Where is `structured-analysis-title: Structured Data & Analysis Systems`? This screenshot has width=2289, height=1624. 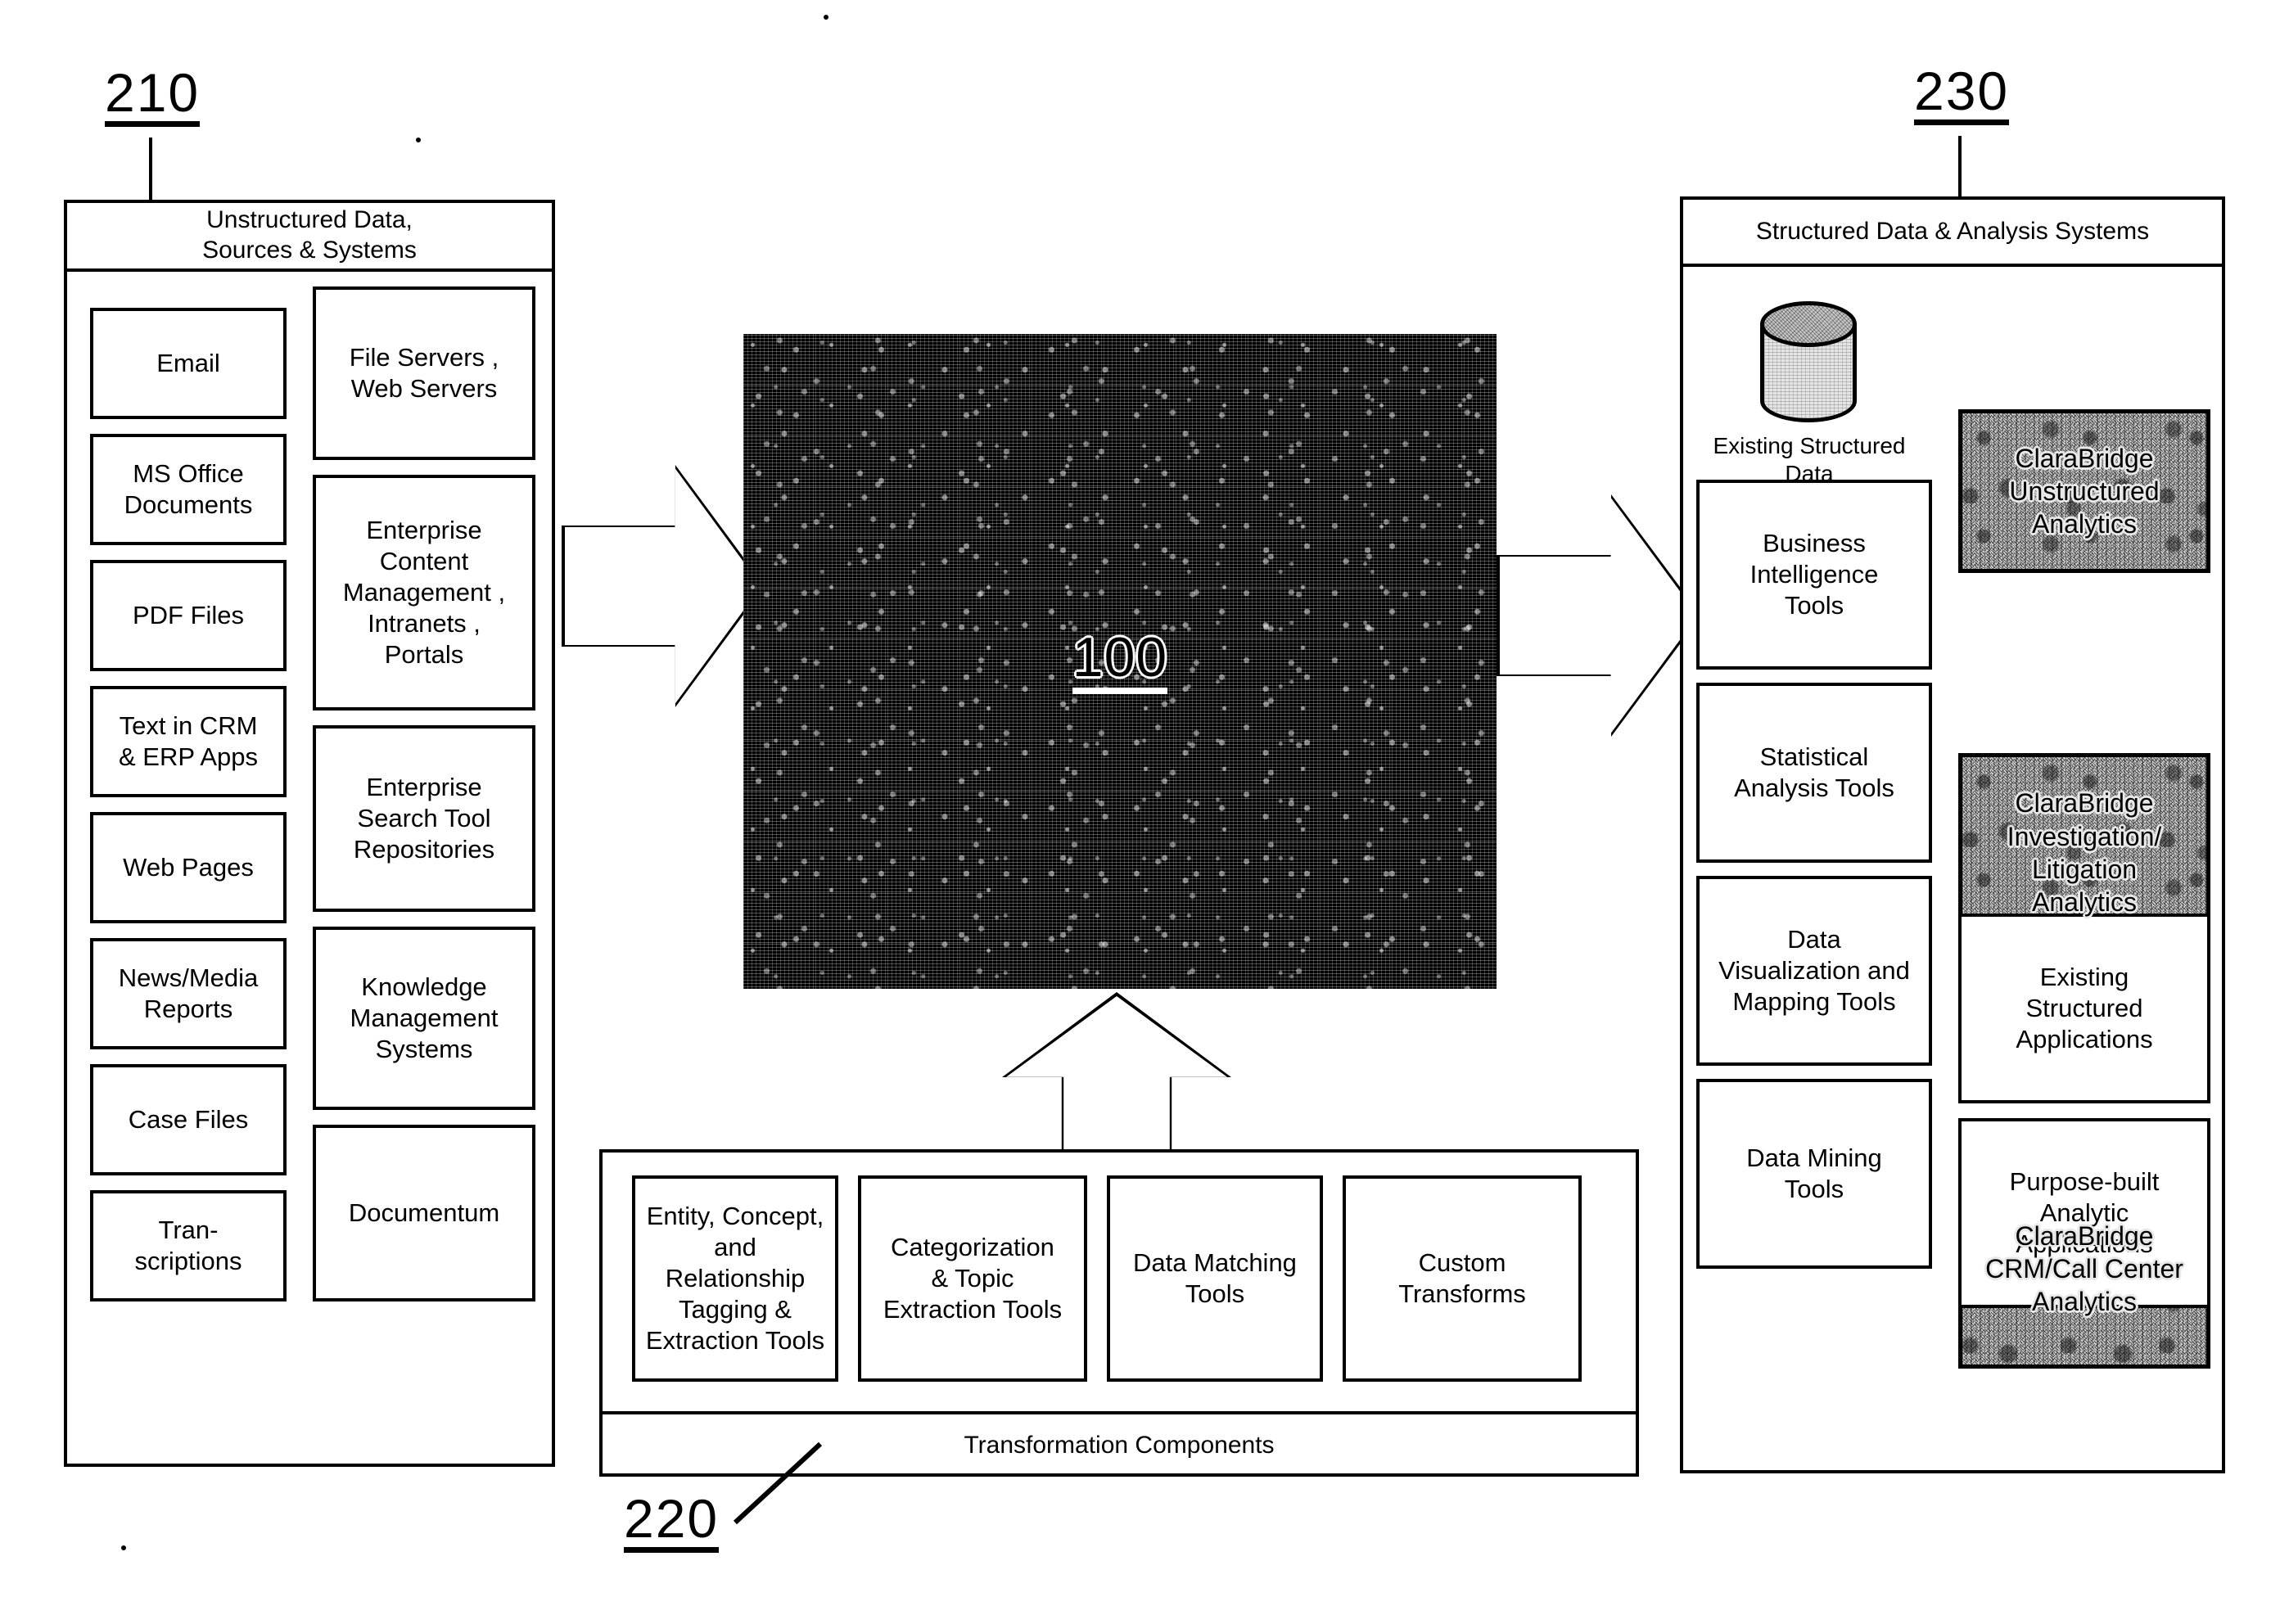 structured-analysis-title: Structured Data & Analysis Systems is located at coordinates (1953, 234).